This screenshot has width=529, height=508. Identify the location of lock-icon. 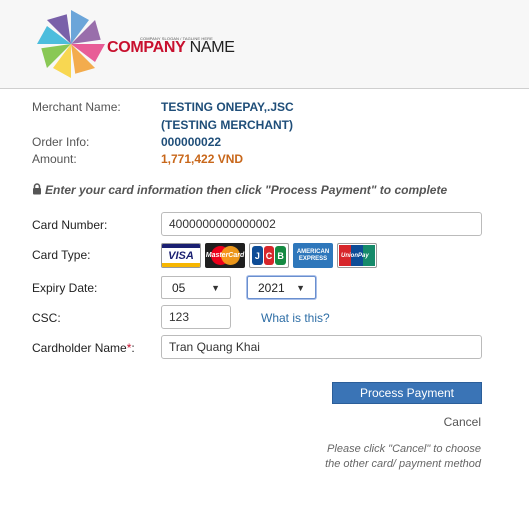
(37, 189).